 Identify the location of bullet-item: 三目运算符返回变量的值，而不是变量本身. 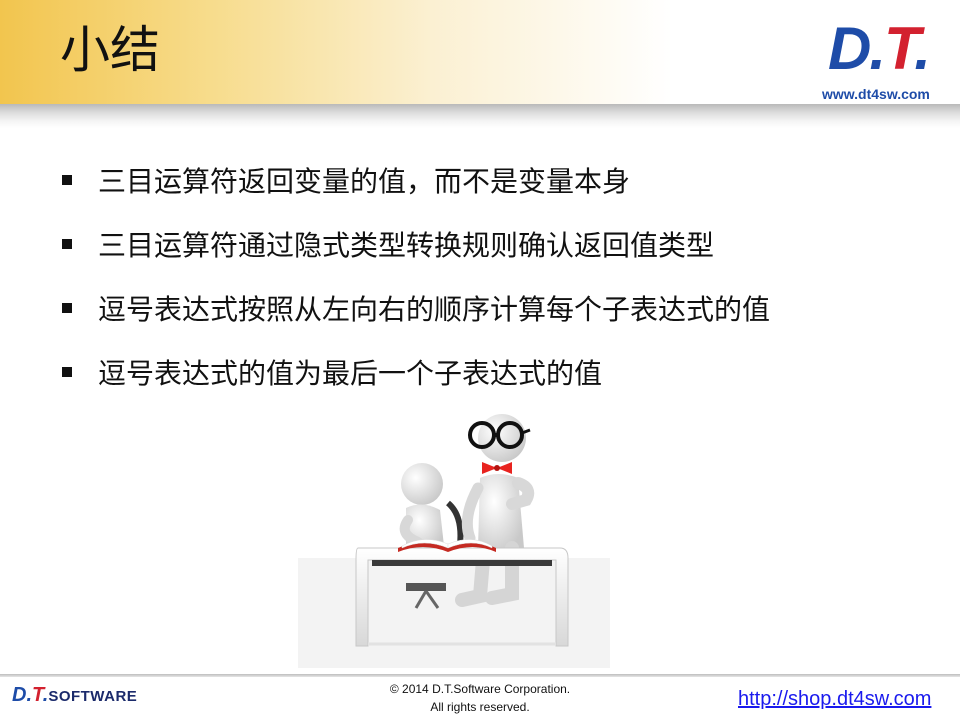
(345, 180).